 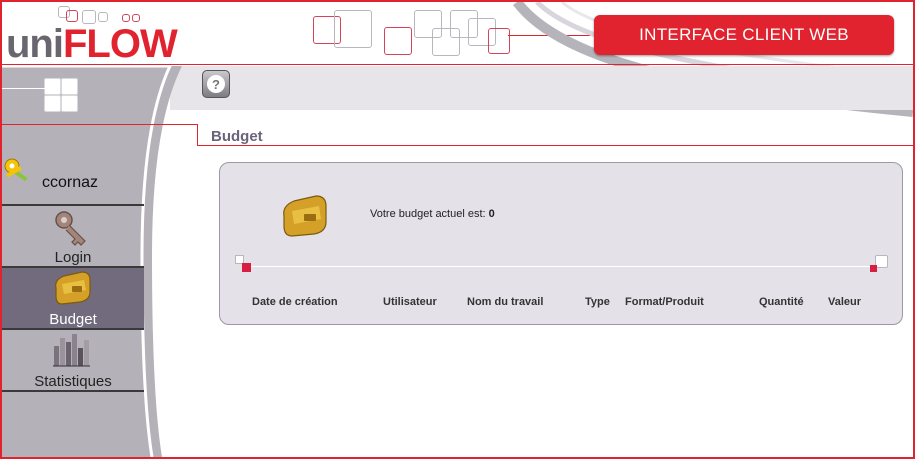 I want to click on nav-label: Statistiques, so click(x=73, y=381).